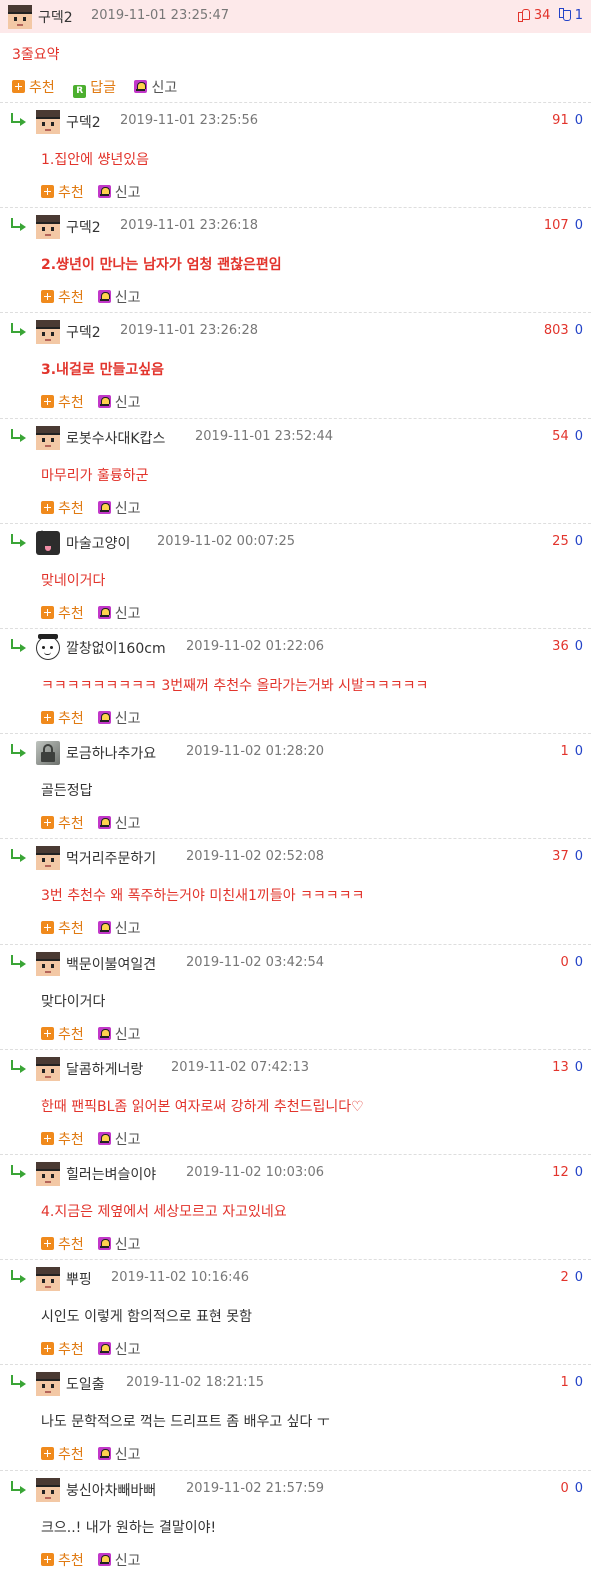 The width and height of the screenshot is (591, 1570). What do you see at coordinates (111, 1490) in the screenshot?
I see `author-nickname: 붕신아차빼바뻐` at bounding box center [111, 1490].